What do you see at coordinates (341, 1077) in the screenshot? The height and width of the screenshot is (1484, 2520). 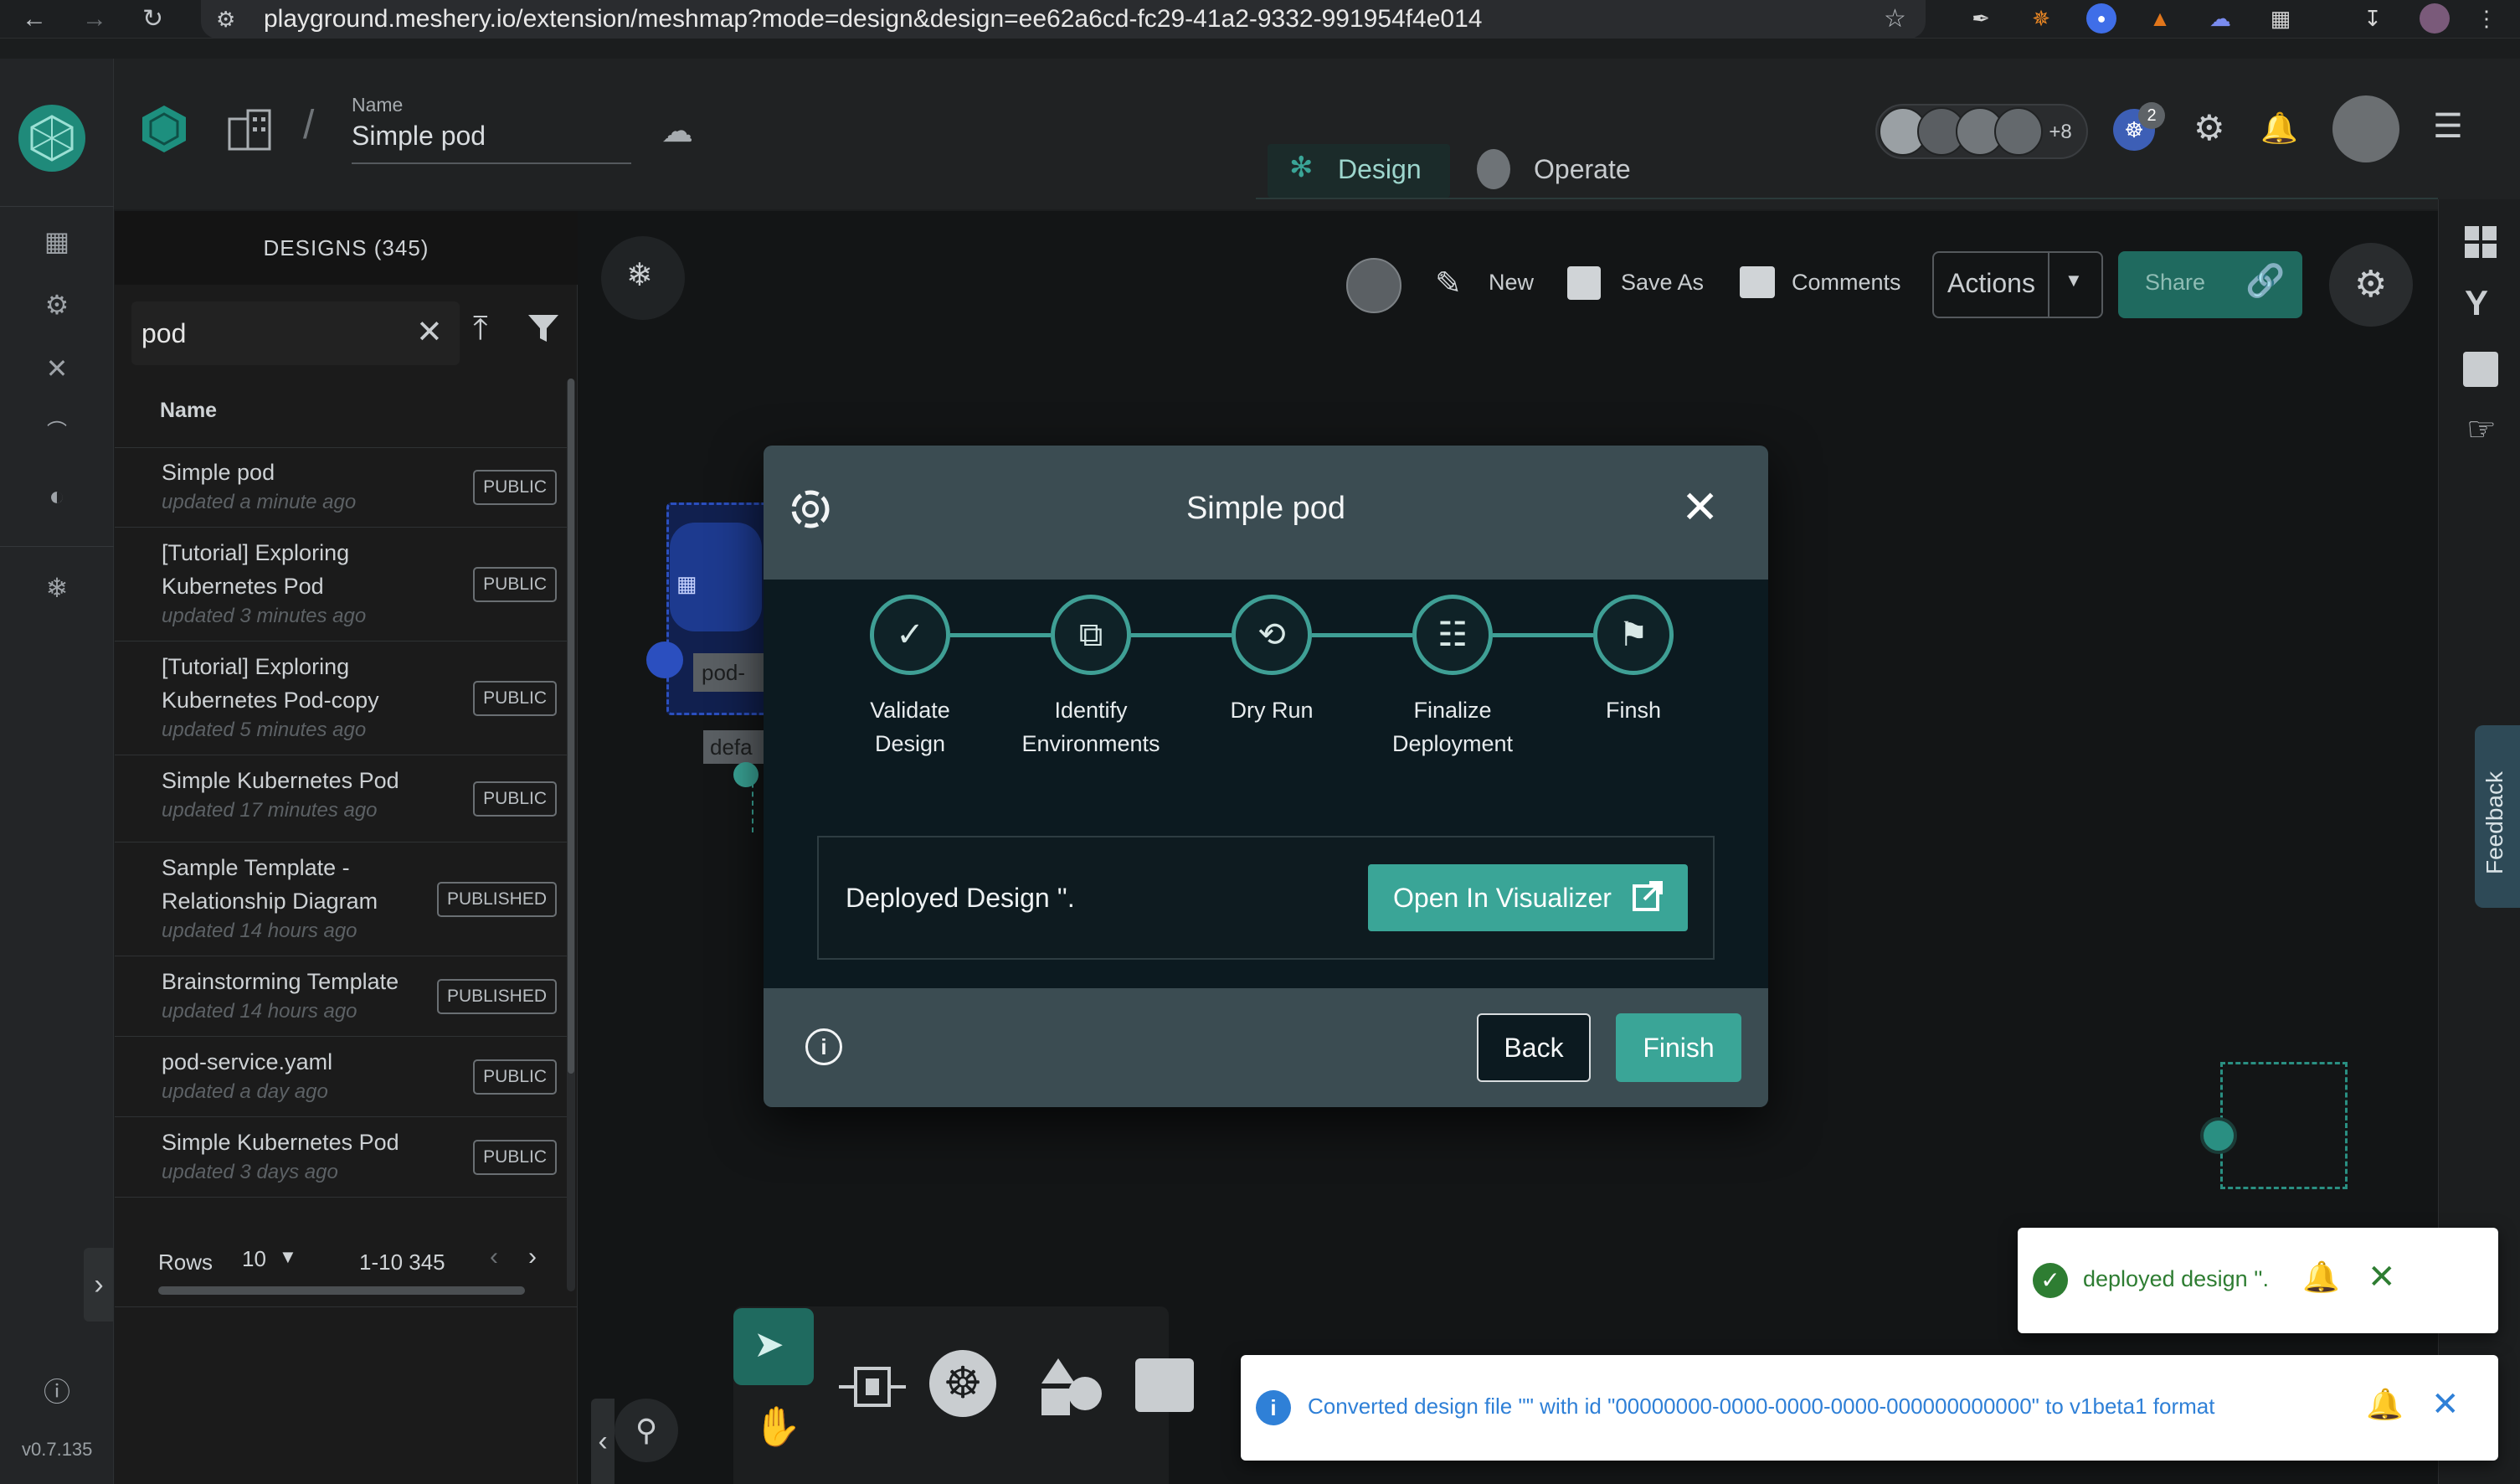 I see `list-item: pod-service.yaml updated a day ago PUBLIC` at bounding box center [341, 1077].